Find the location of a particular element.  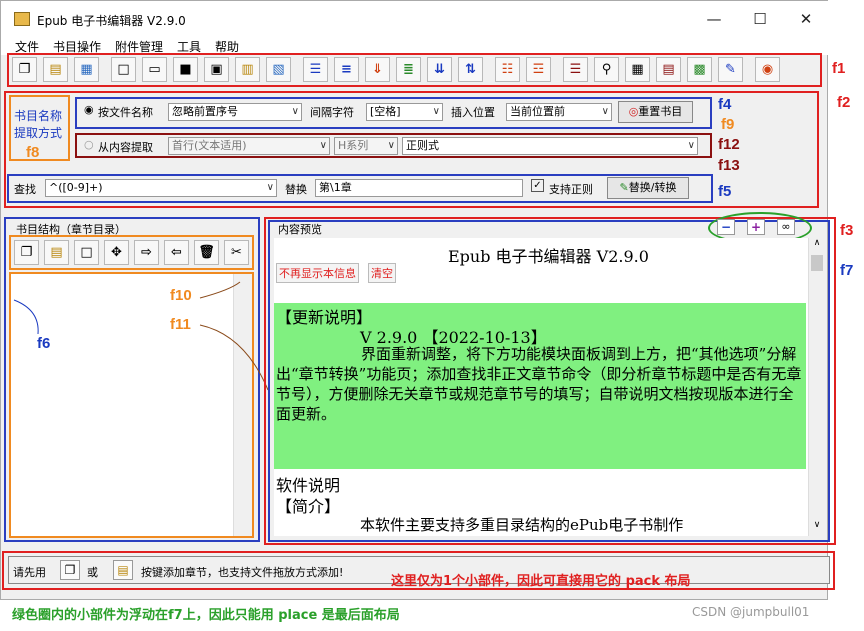

preview-scrollbar: ∧ ∨ is located at coordinates (816, 387).